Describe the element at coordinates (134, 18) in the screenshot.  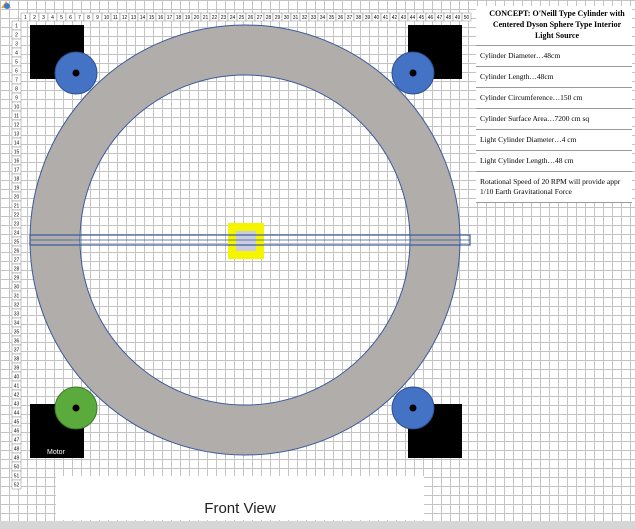
I see `ruler-column-label: 13` at that location.